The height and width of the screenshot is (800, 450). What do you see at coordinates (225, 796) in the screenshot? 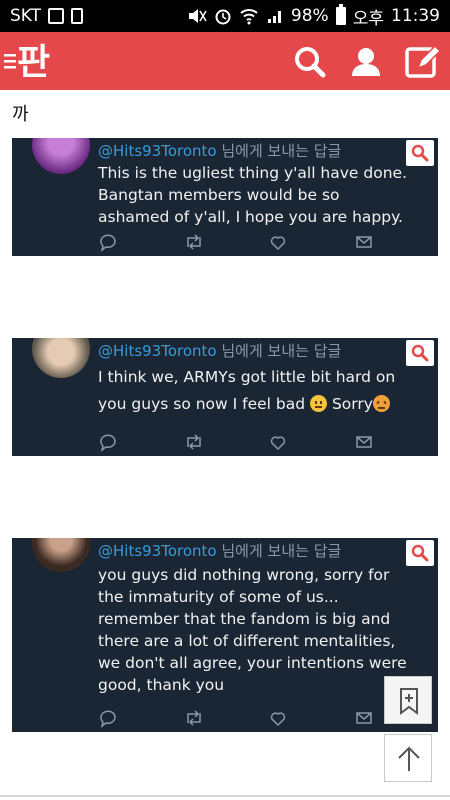
I see `divider` at bounding box center [225, 796].